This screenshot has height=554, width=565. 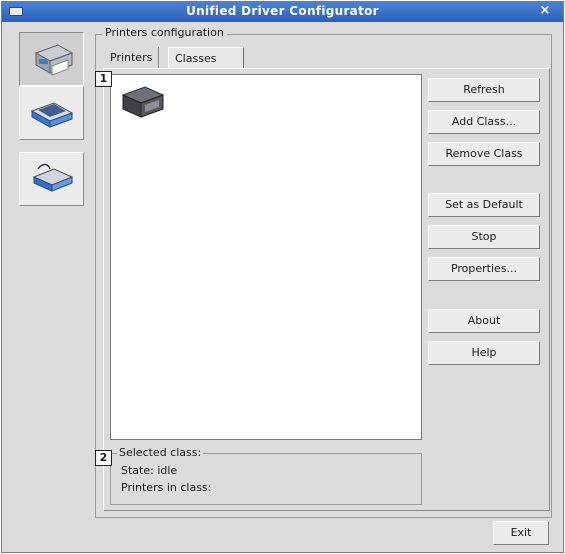 I want to click on remove-class-button: Remove Class, so click(x=484, y=154).